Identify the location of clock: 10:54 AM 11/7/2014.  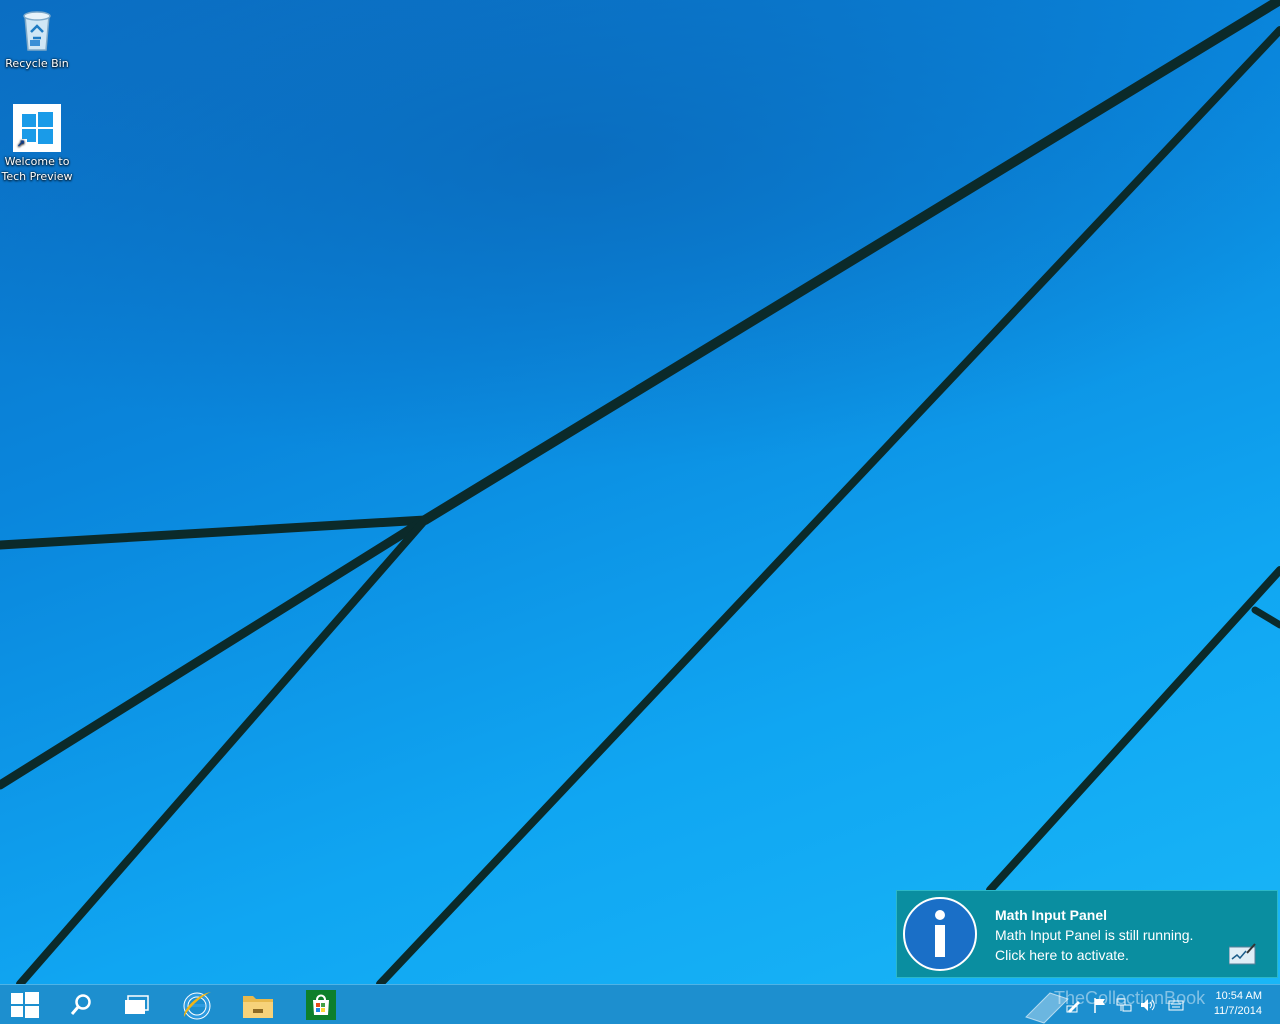
(1238, 1004).